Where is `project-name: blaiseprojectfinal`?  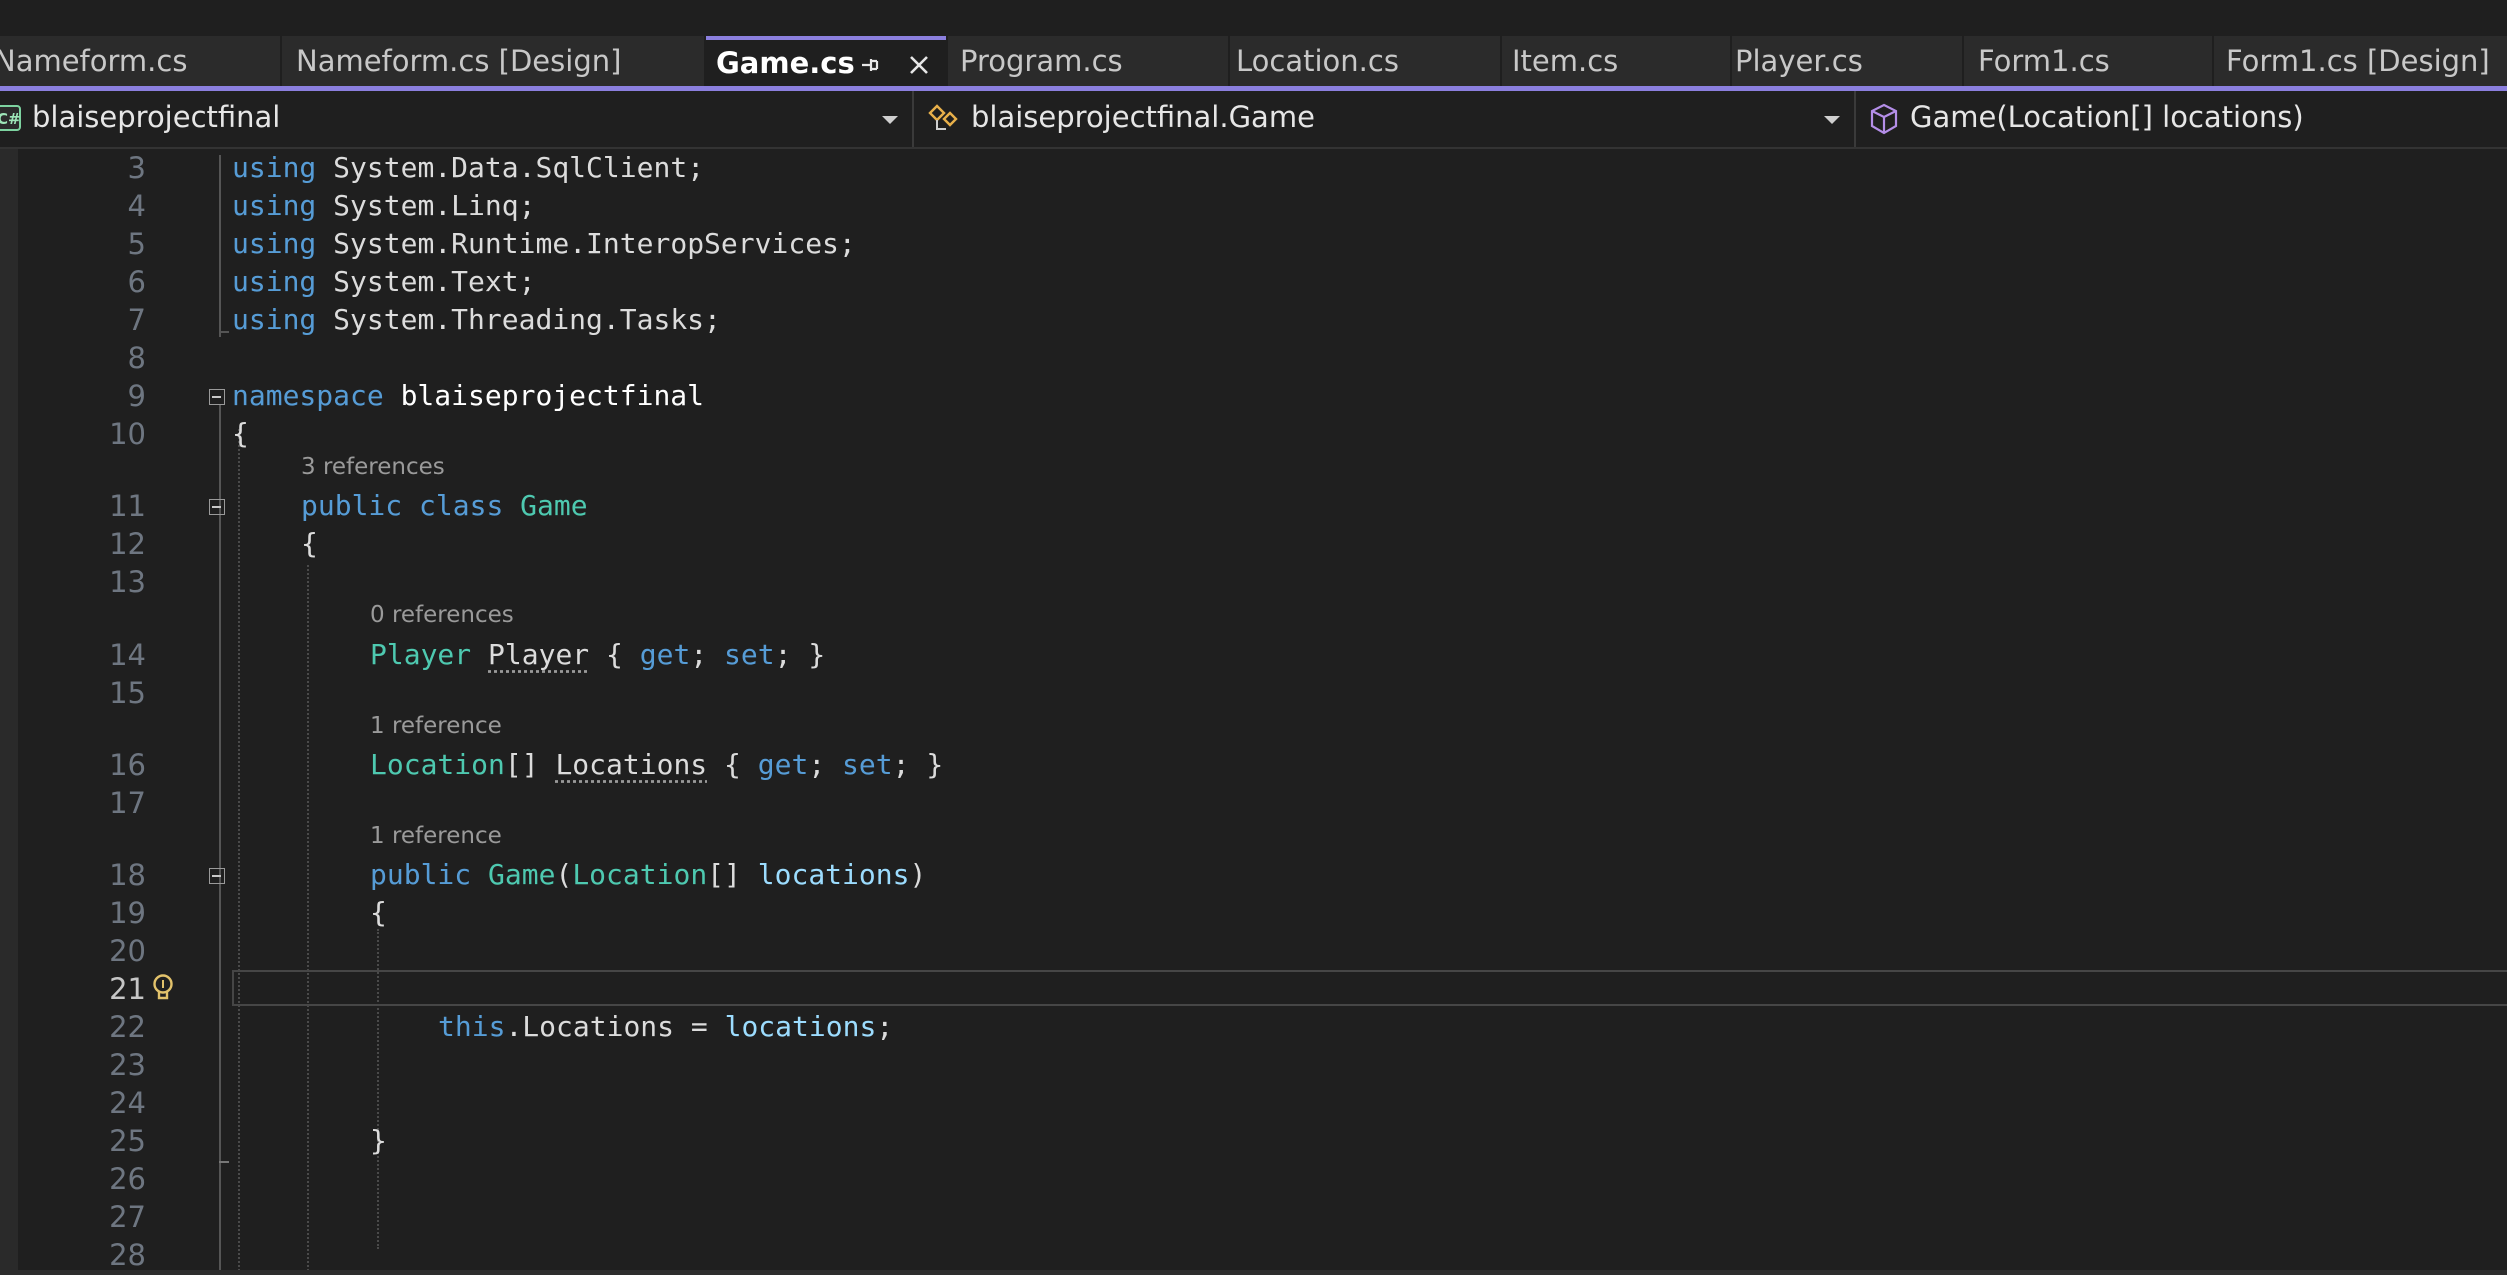
project-name: blaiseprojectfinal is located at coordinates (156, 117).